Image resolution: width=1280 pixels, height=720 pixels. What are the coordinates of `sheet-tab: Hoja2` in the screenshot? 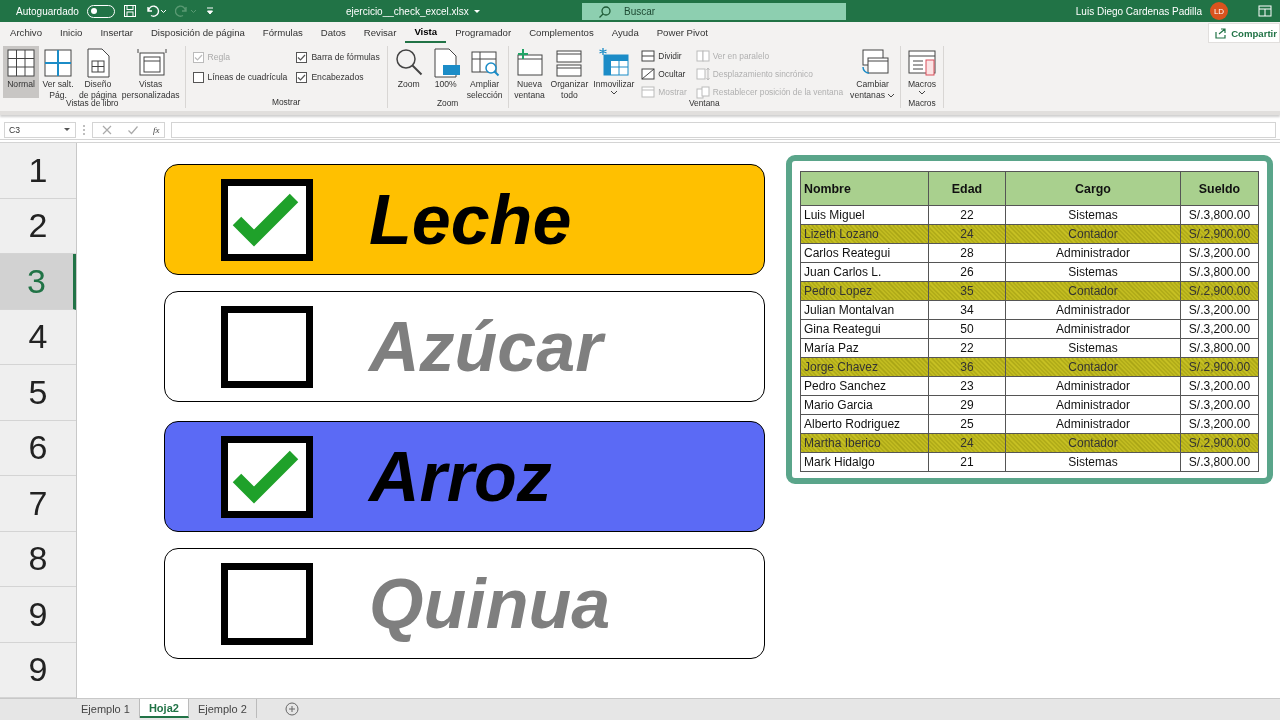 It's located at (164, 708).